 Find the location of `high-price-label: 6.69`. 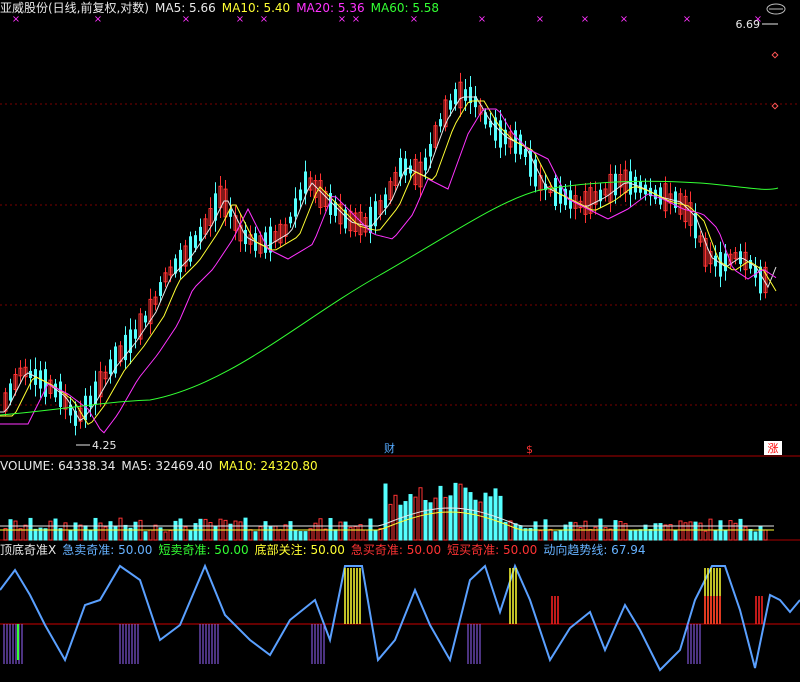

high-price-label: 6.69 is located at coordinates (748, 24).